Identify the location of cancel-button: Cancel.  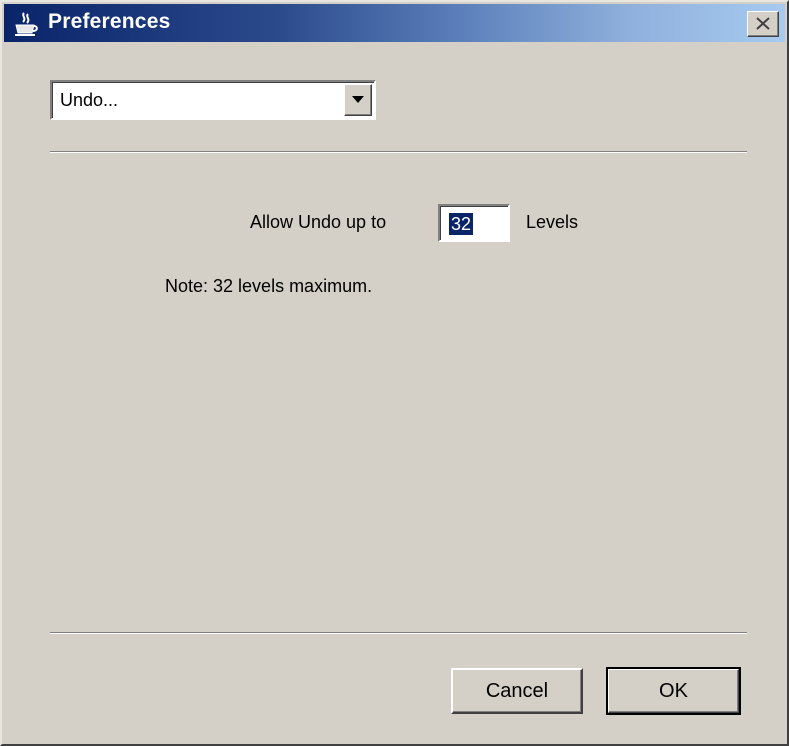
(517, 691).